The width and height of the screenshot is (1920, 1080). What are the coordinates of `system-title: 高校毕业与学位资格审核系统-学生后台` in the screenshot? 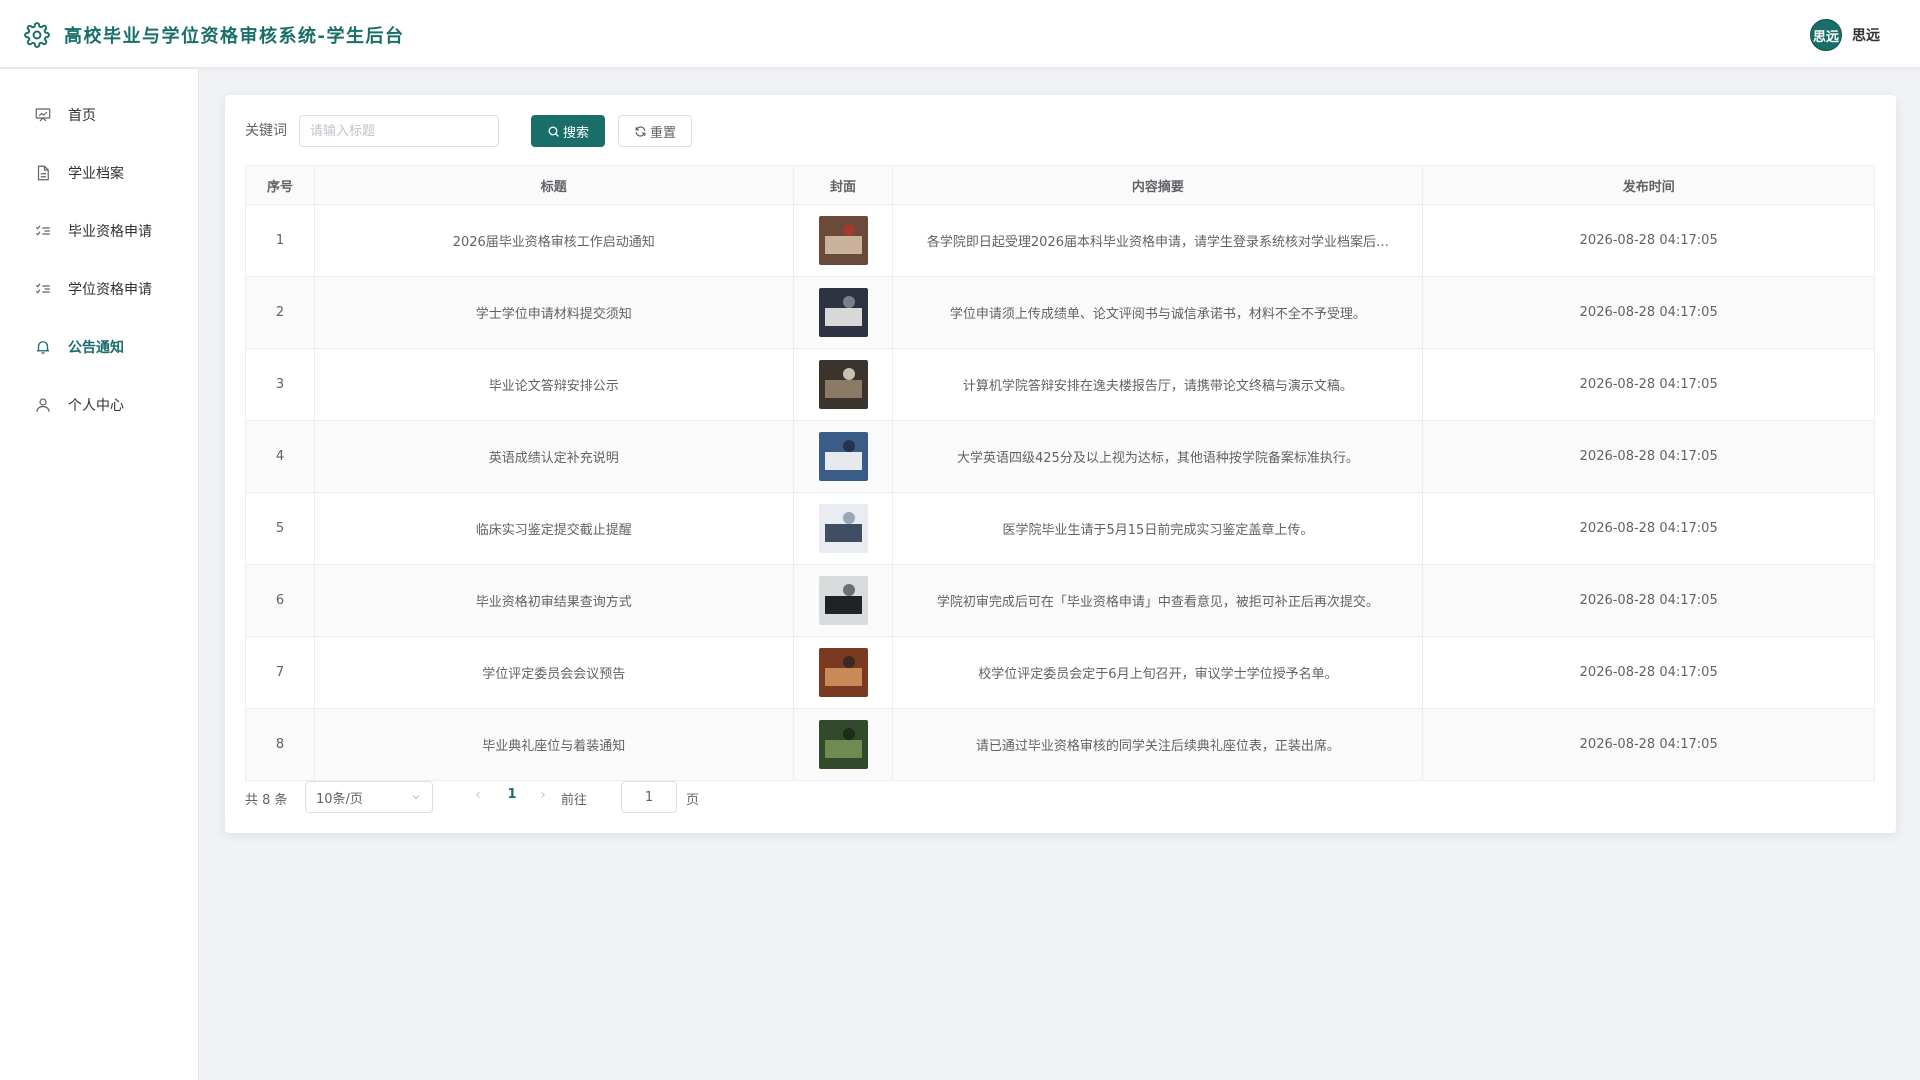 It's located at (234, 36).